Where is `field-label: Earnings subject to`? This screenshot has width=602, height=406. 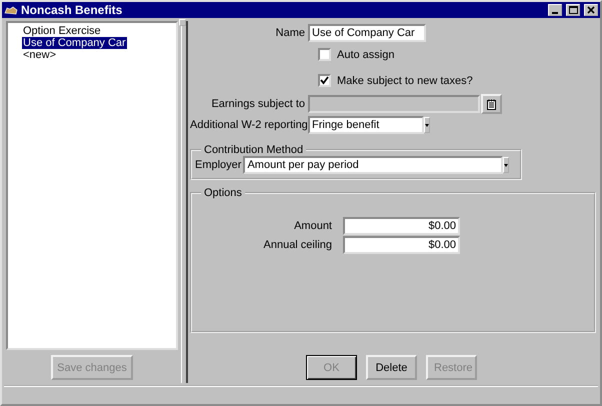
field-label: Earnings subject to is located at coordinates (258, 104).